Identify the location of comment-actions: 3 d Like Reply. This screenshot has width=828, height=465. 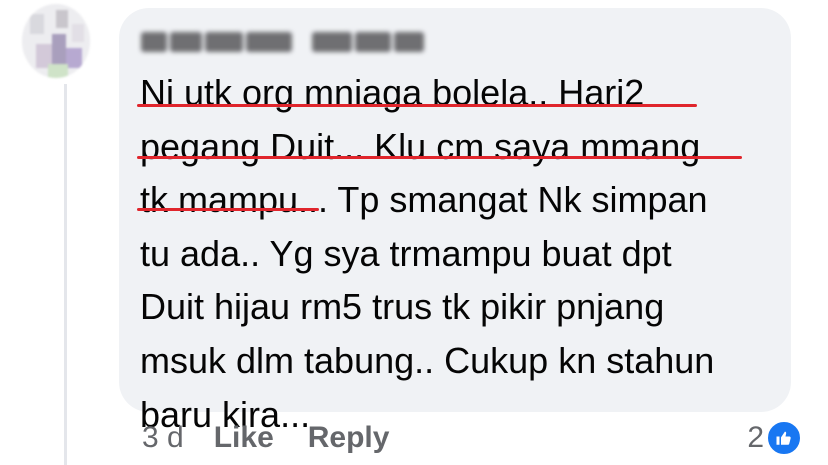
(265, 438).